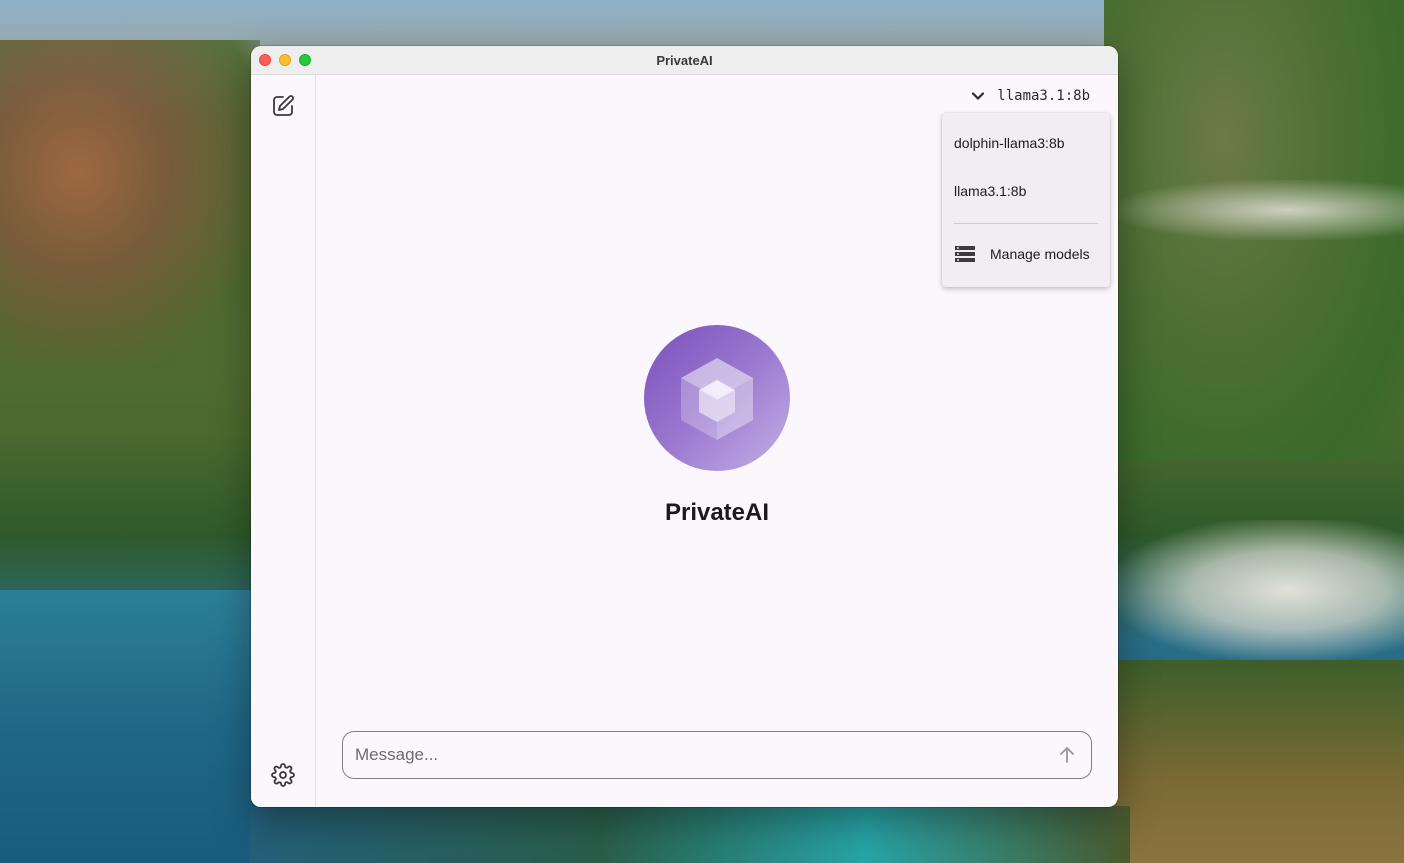  Describe the element at coordinates (717, 512) in the screenshot. I see `app-name-heading: PrivateAI` at that location.